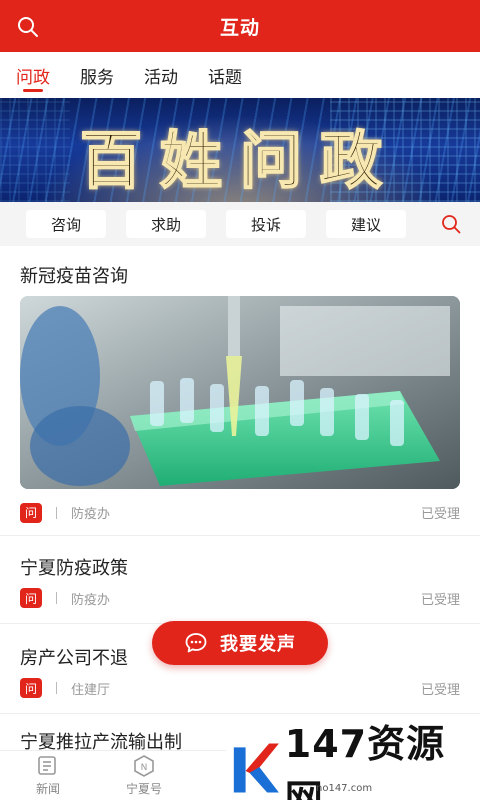 The height and width of the screenshot is (800, 480). I want to click on banner: 百姓问政, so click(240, 150).